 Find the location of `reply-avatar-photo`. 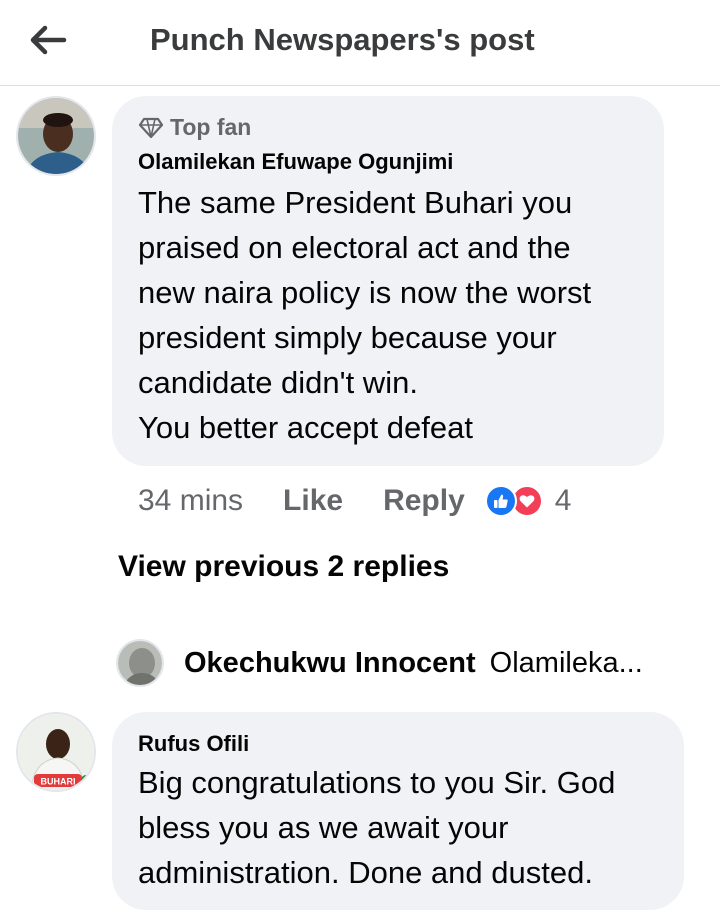

reply-avatar-photo is located at coordinates (140, 663).